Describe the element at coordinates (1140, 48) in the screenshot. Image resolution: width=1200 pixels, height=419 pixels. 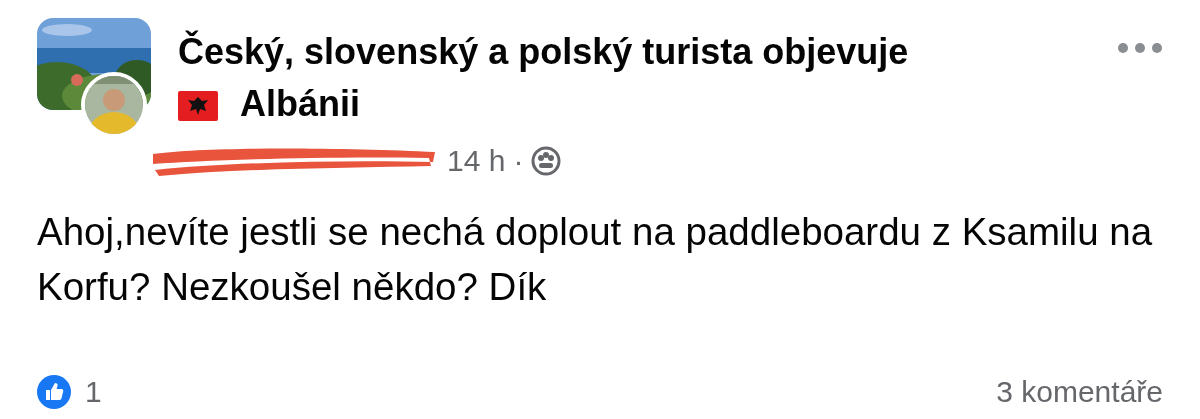
I see `more-options-icon` at that location.